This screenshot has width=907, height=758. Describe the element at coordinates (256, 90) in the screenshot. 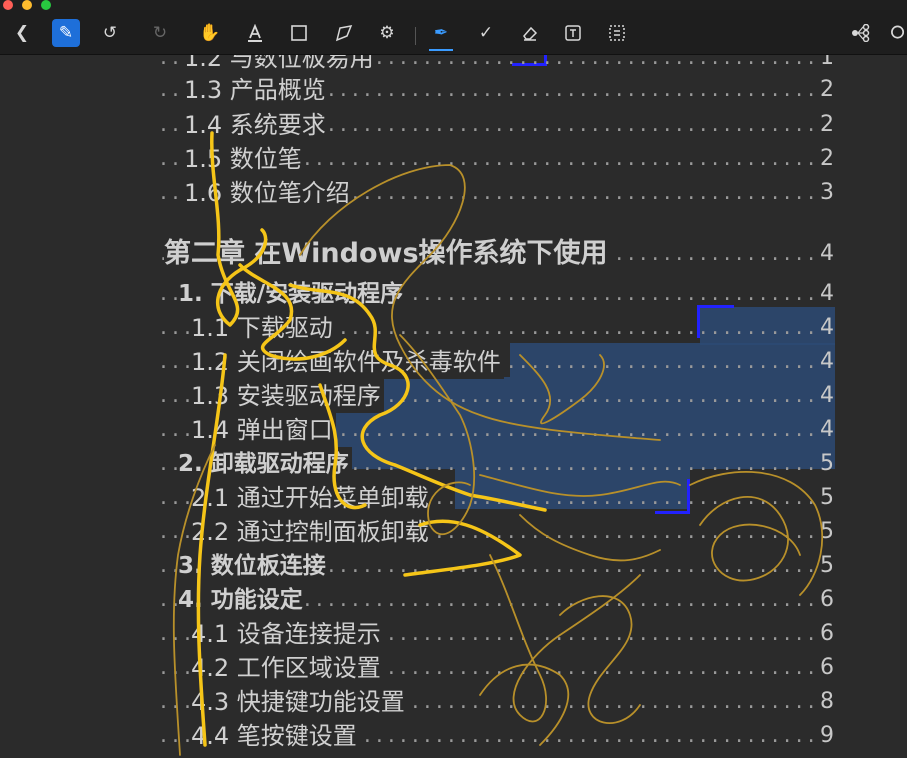

I see `toc-entry-title: 1.3 产品概览` at that location.